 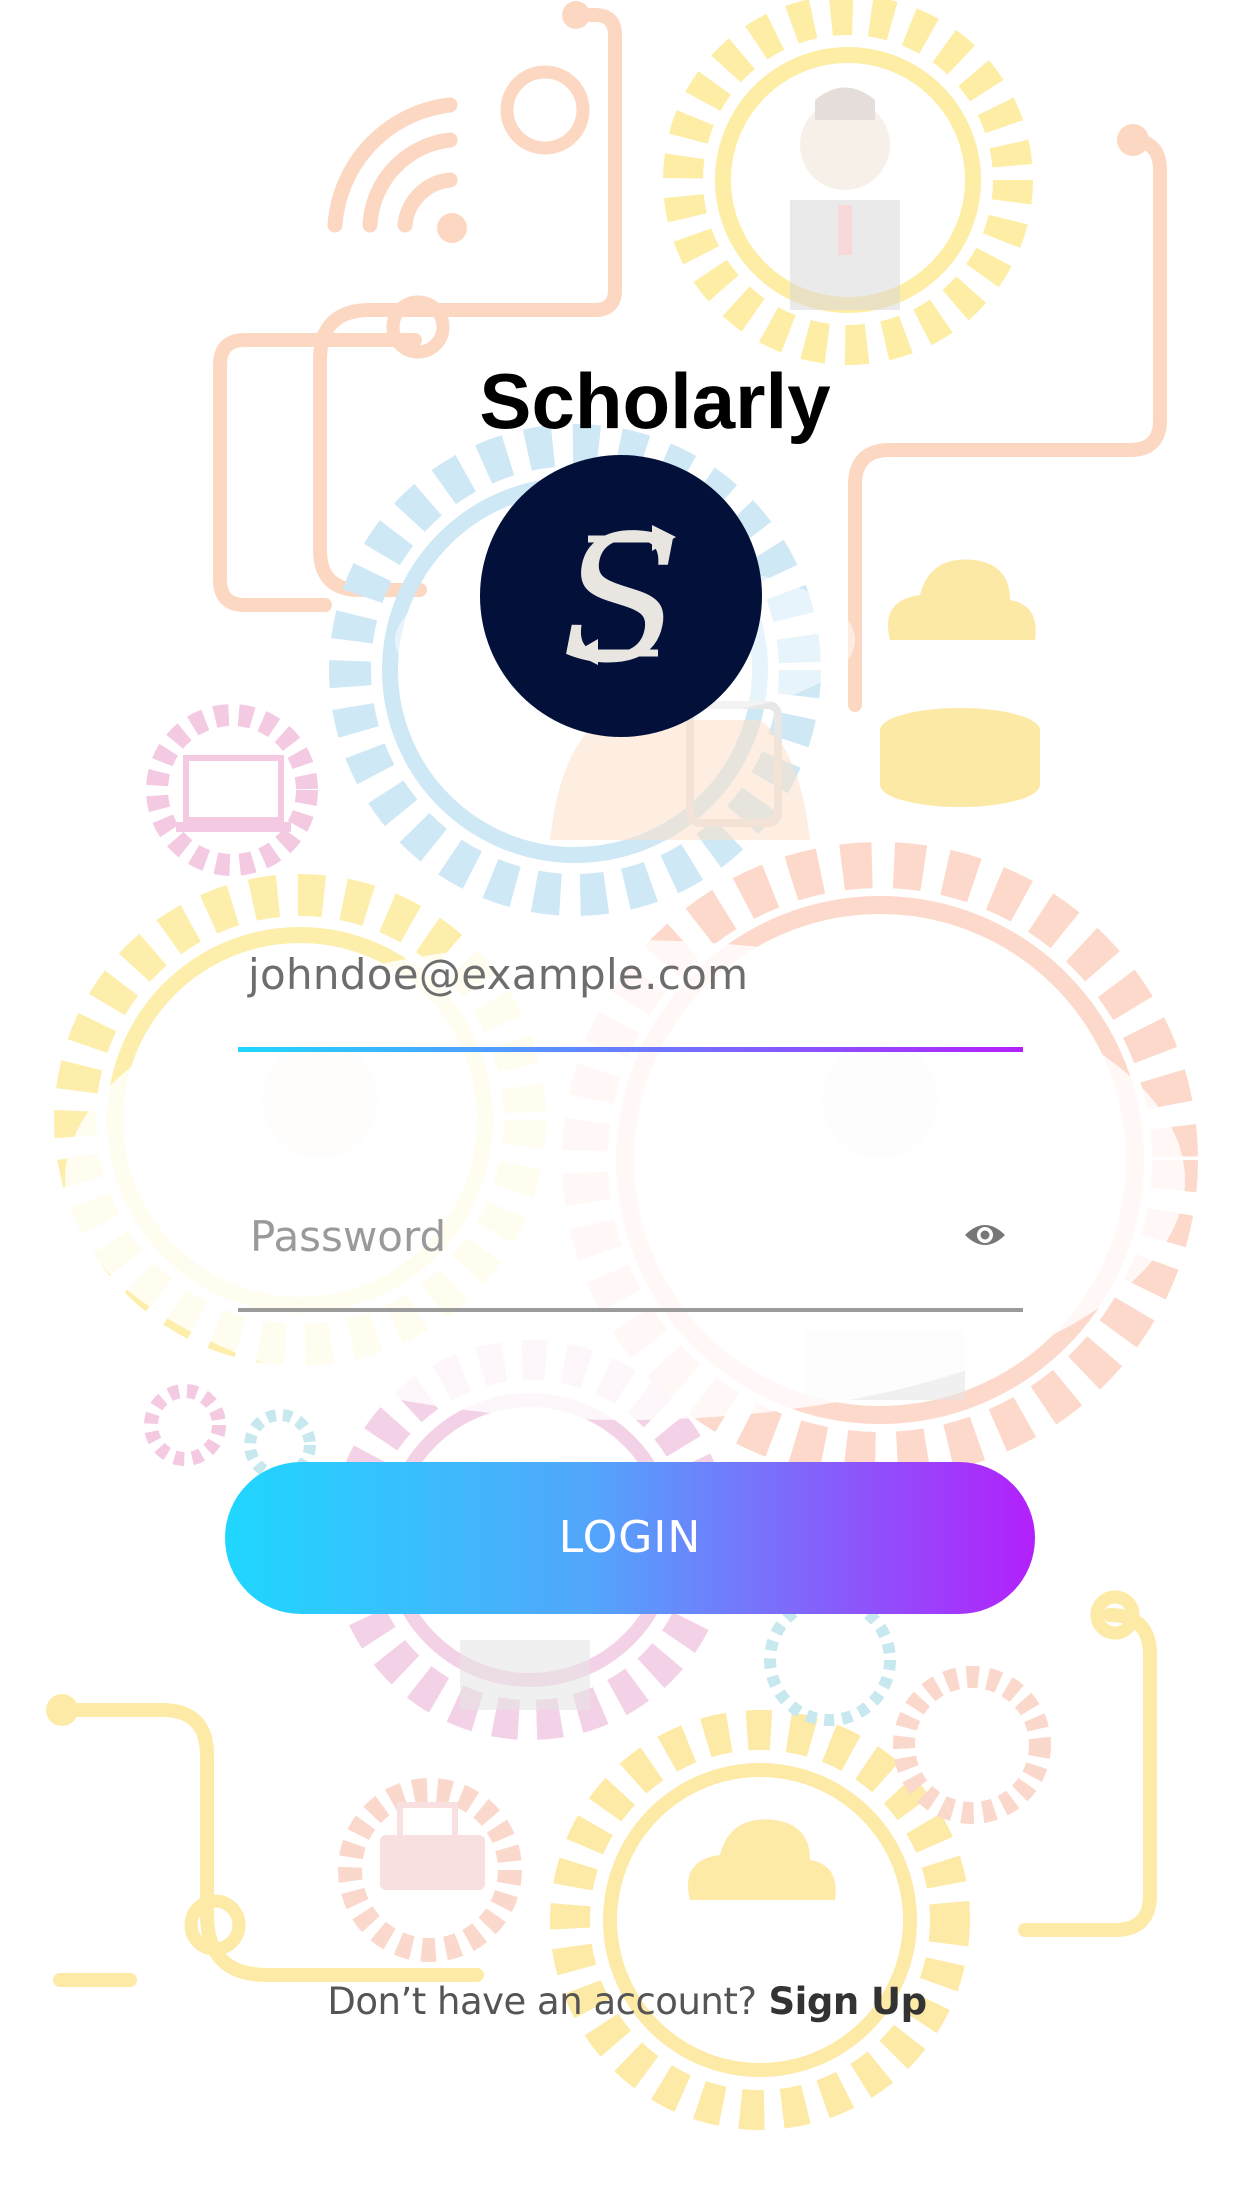 I want to click on email-field: johndoe@example.com, so click(x=630, y=986).